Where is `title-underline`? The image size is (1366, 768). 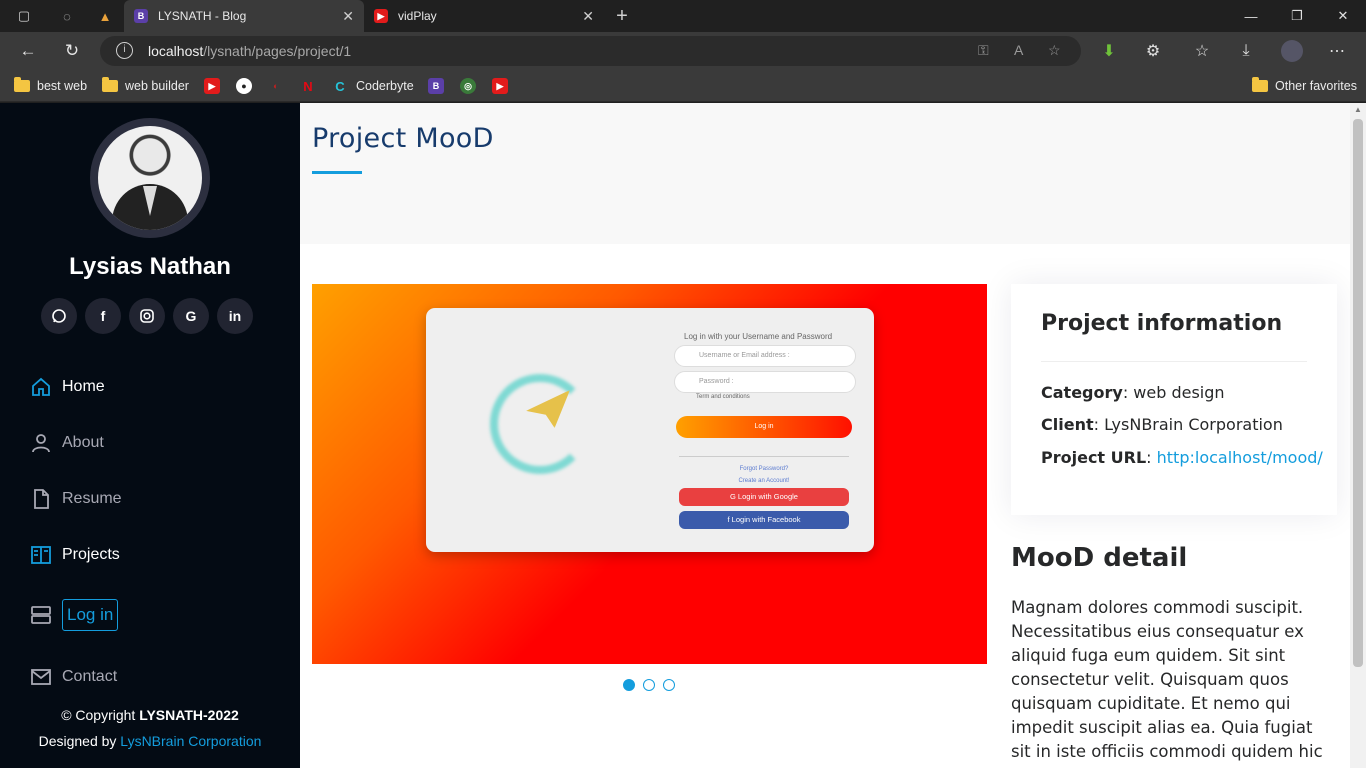
title-underline is located at coordinates (337, 172).